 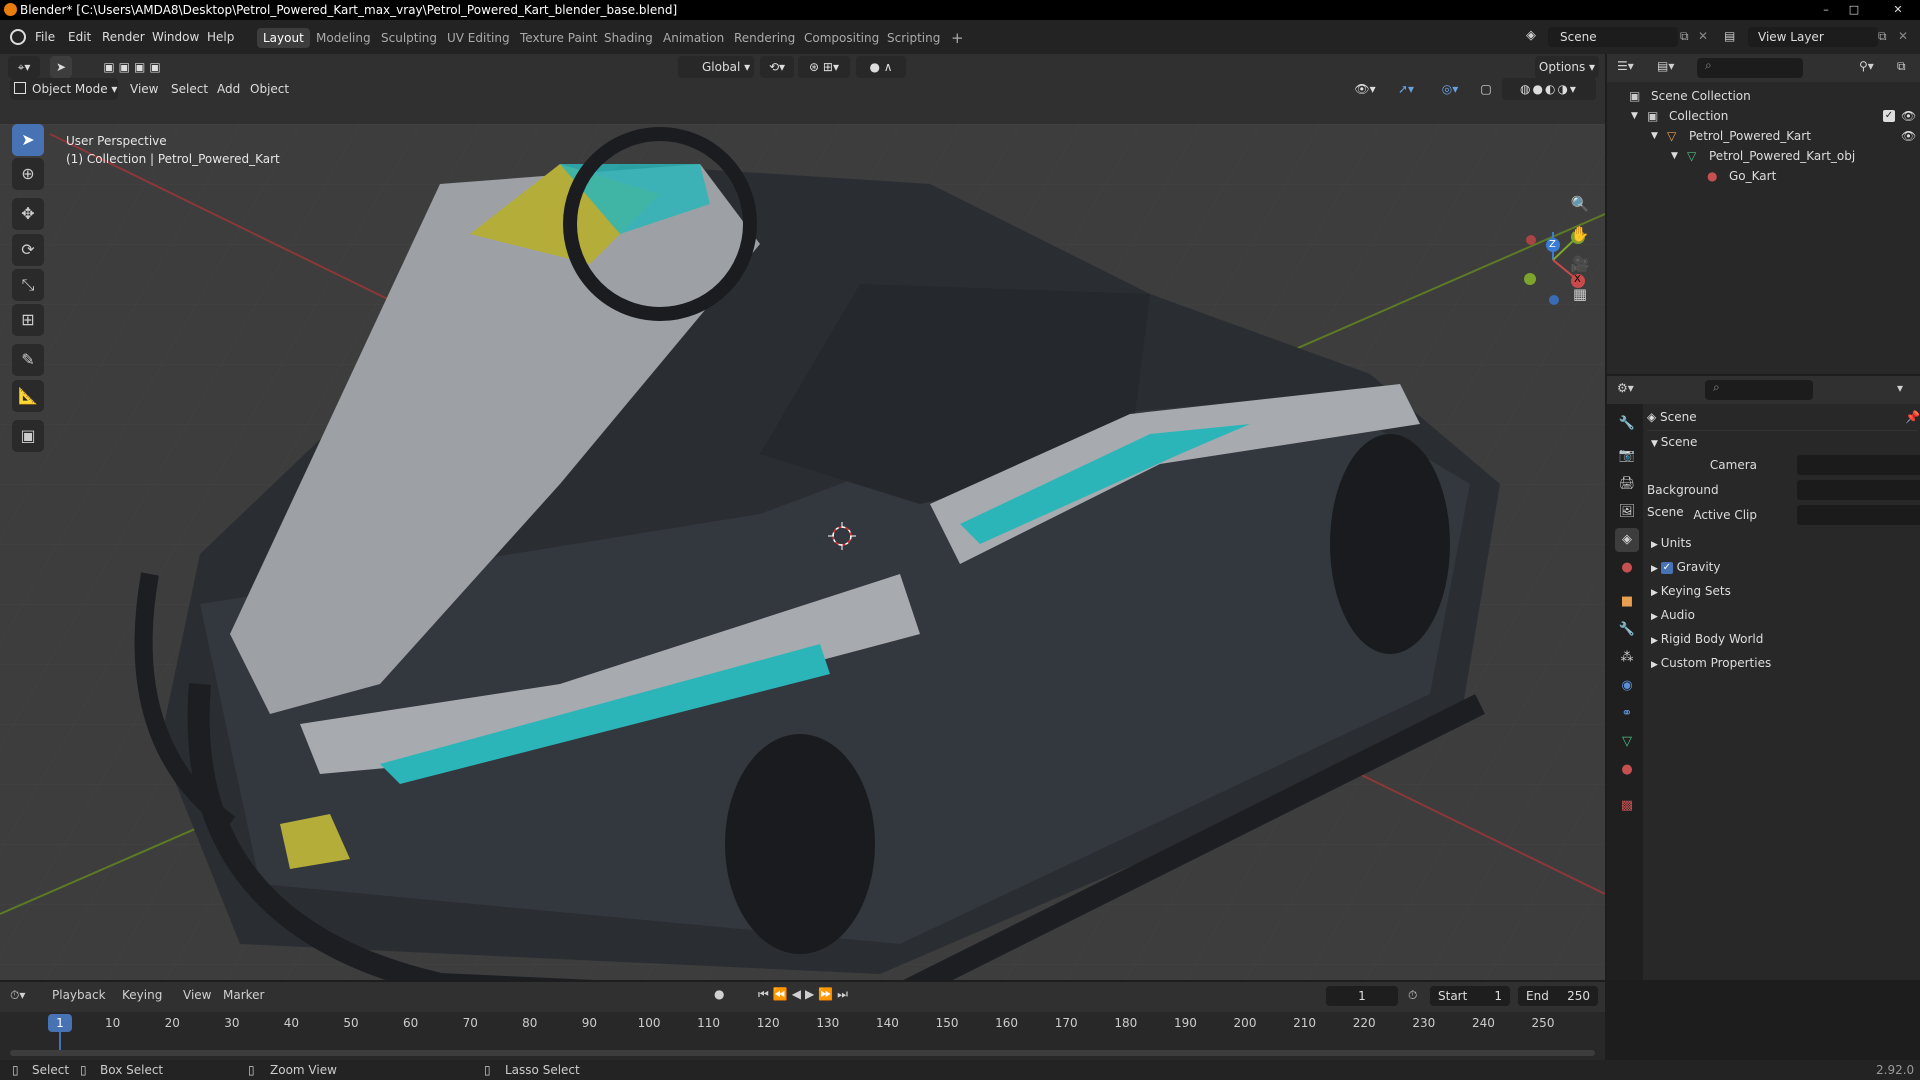 I want to click on select-tool-icon: ➤, so click(x=61, y=67).